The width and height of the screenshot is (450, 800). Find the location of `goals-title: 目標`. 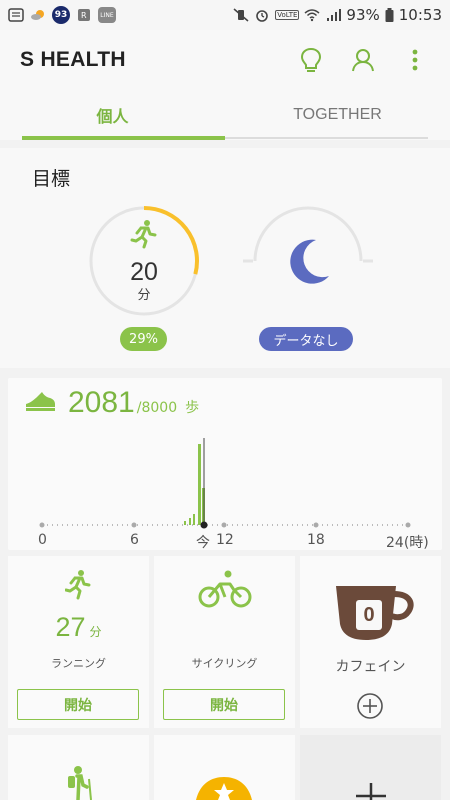

goals-title: 目標 is located at coordinates (51, 179).